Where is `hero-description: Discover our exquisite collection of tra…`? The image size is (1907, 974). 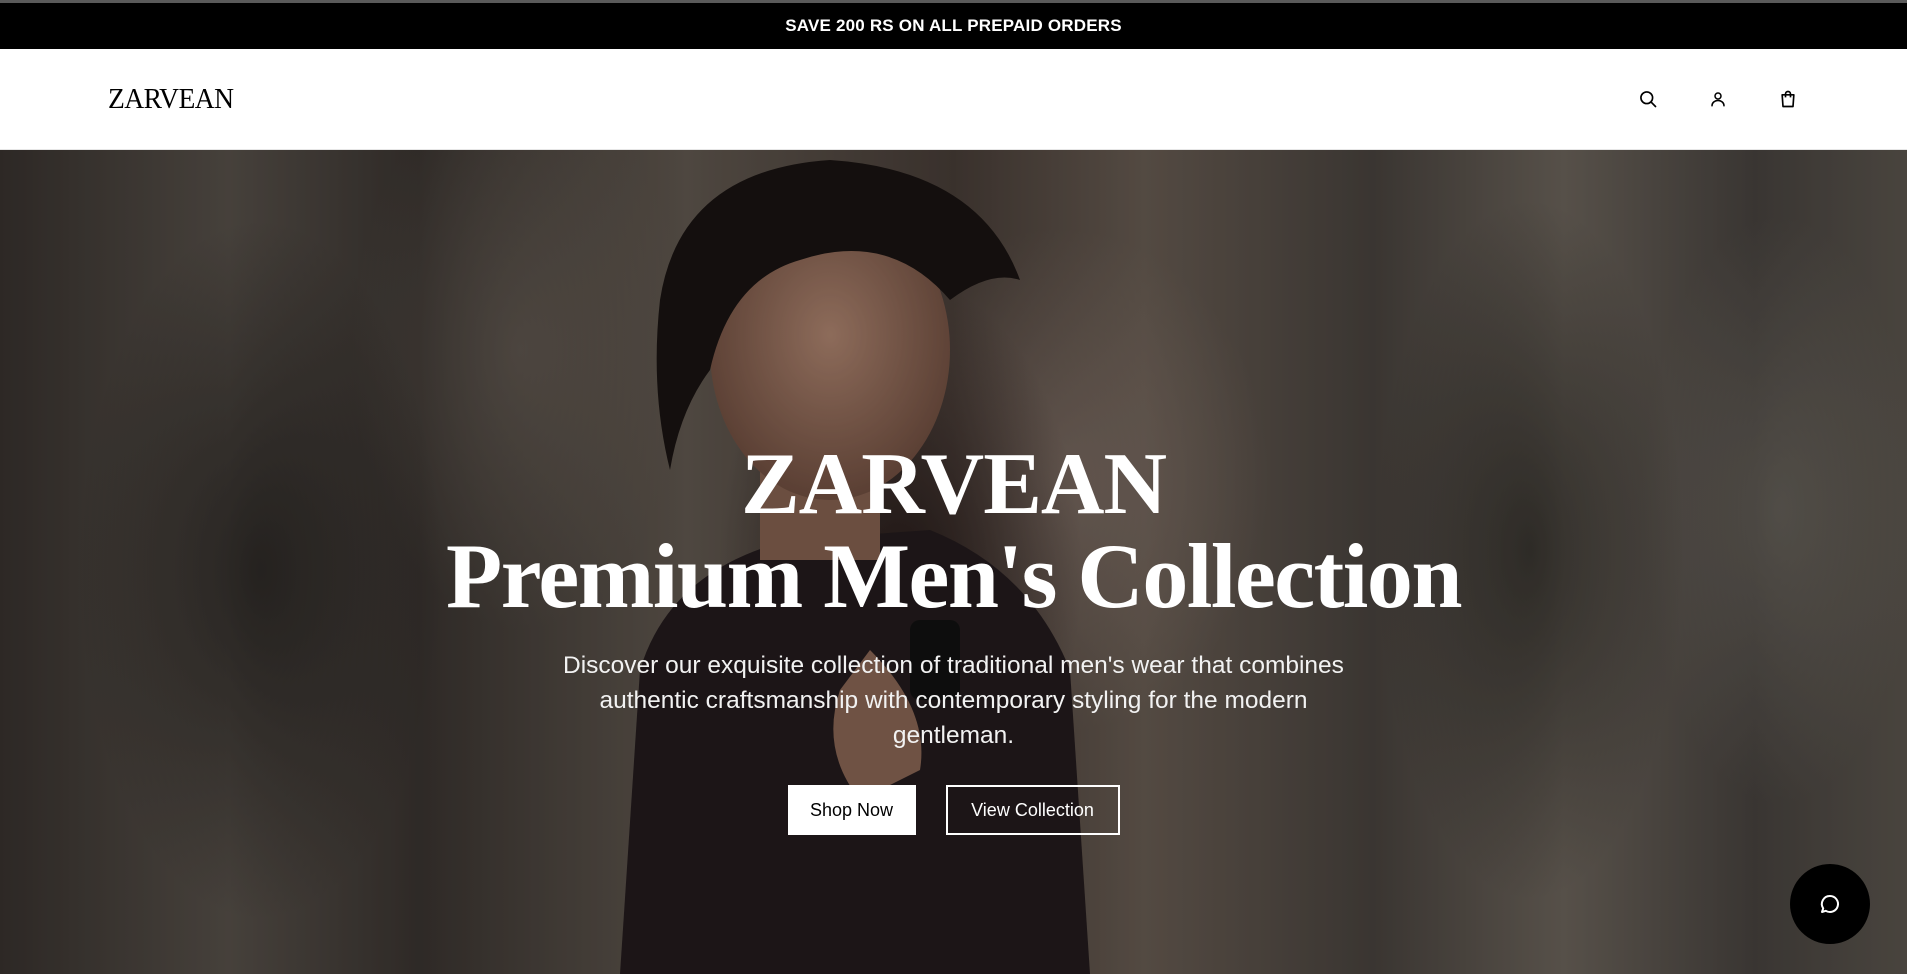 hero-description: Discover our exquisite collection of tra… is located at coordinates (953, 700).